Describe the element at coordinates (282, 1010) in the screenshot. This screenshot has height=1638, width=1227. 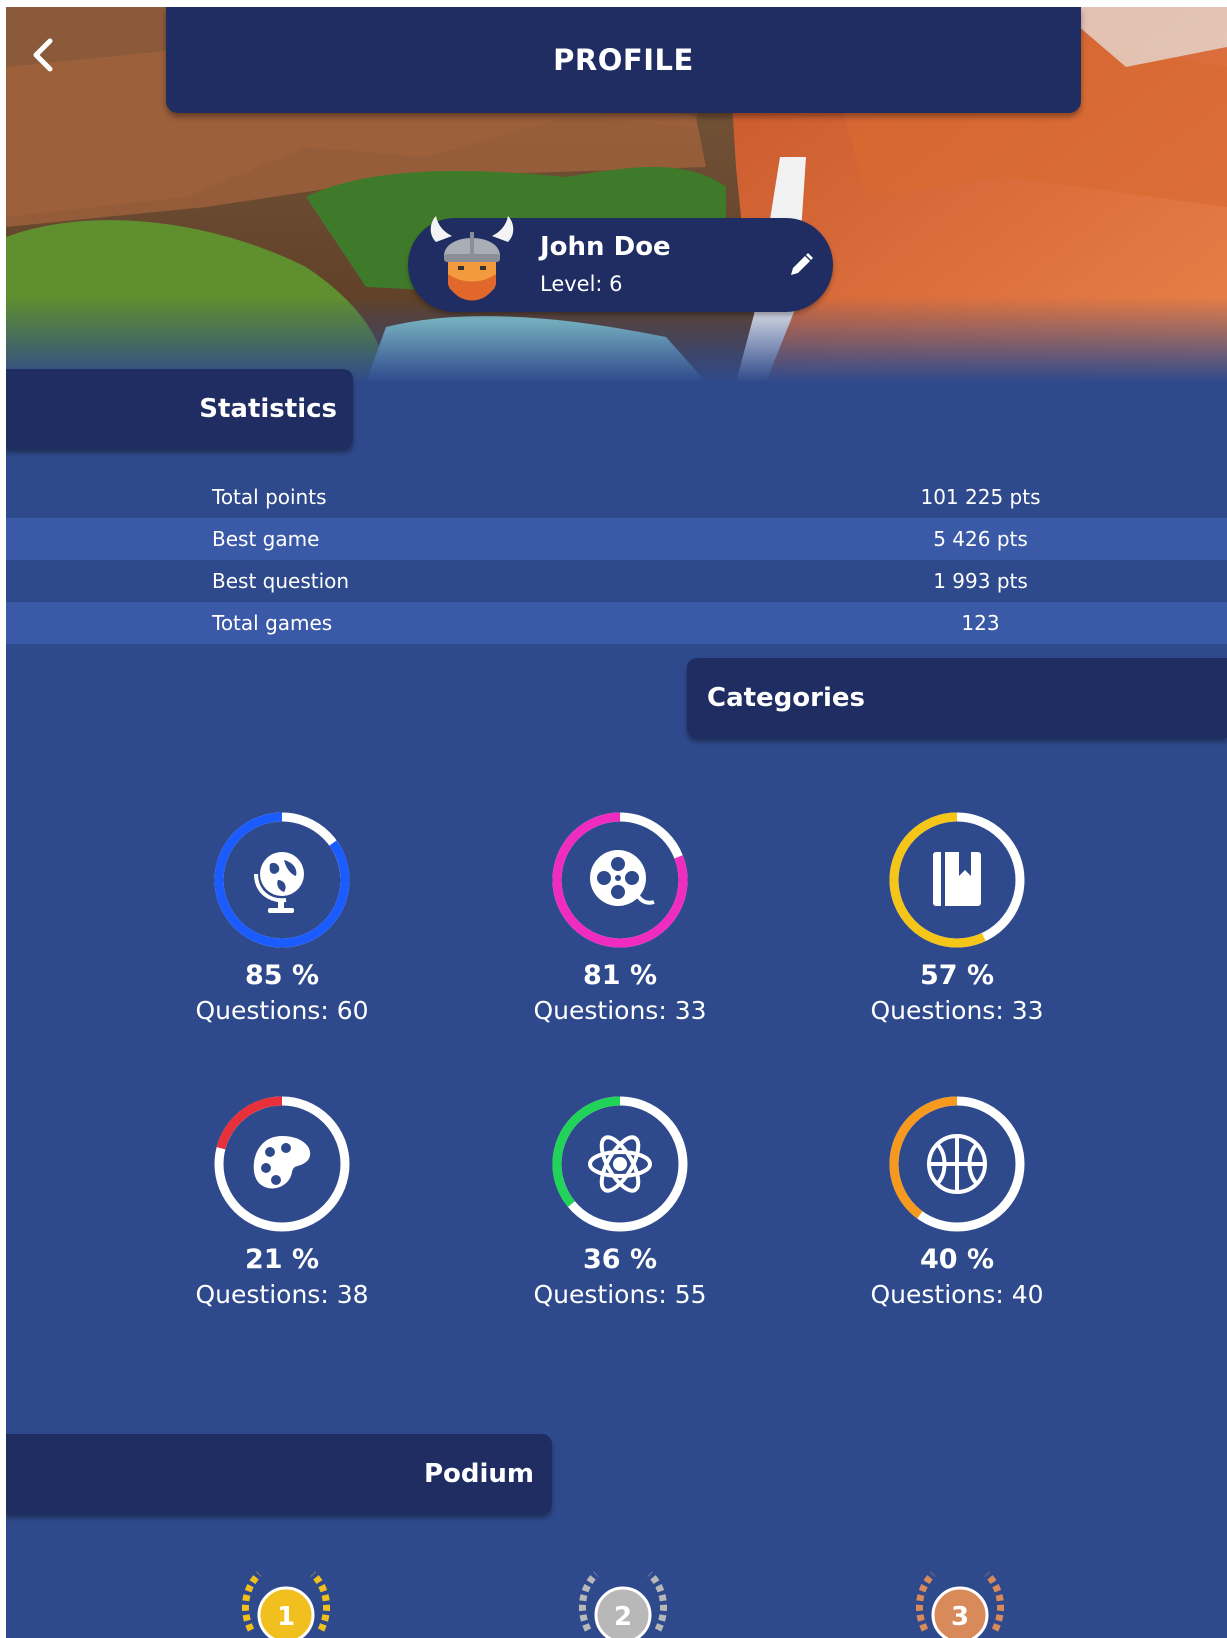
I see `category-questions: Questions: 60` at that location.